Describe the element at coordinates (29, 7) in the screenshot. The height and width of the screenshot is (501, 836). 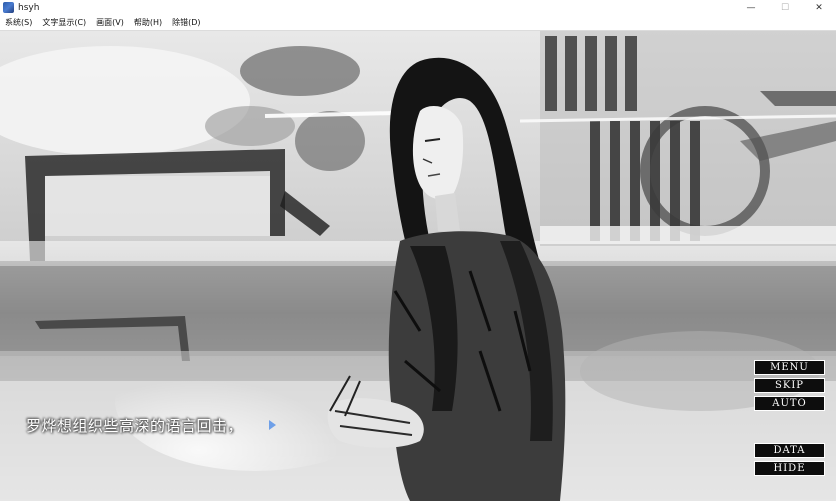
I see `window-title: hsyh` at that location.